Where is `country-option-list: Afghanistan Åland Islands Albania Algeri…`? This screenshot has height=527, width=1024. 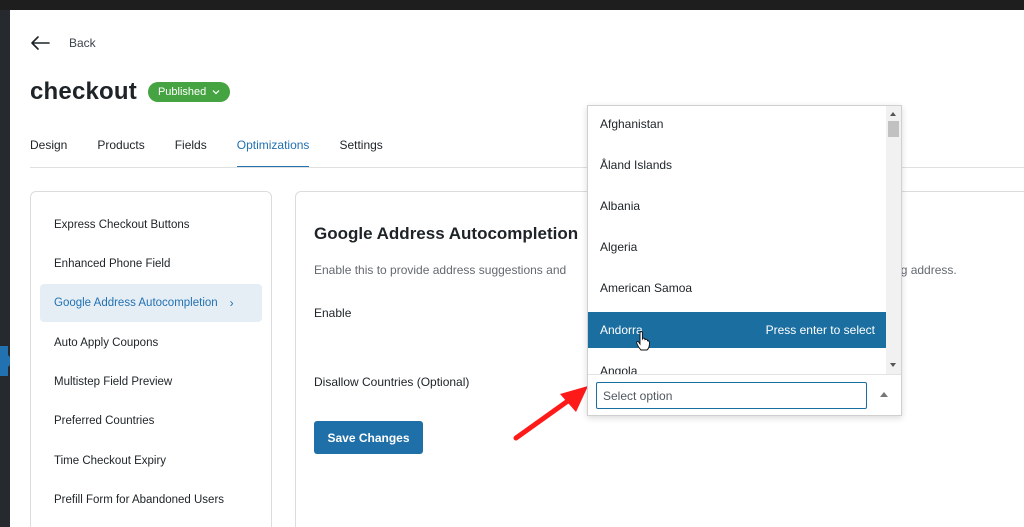
country-option-list: Afghanistan Åland Islands Albania Algeri… is located at coordinates (737, 240).